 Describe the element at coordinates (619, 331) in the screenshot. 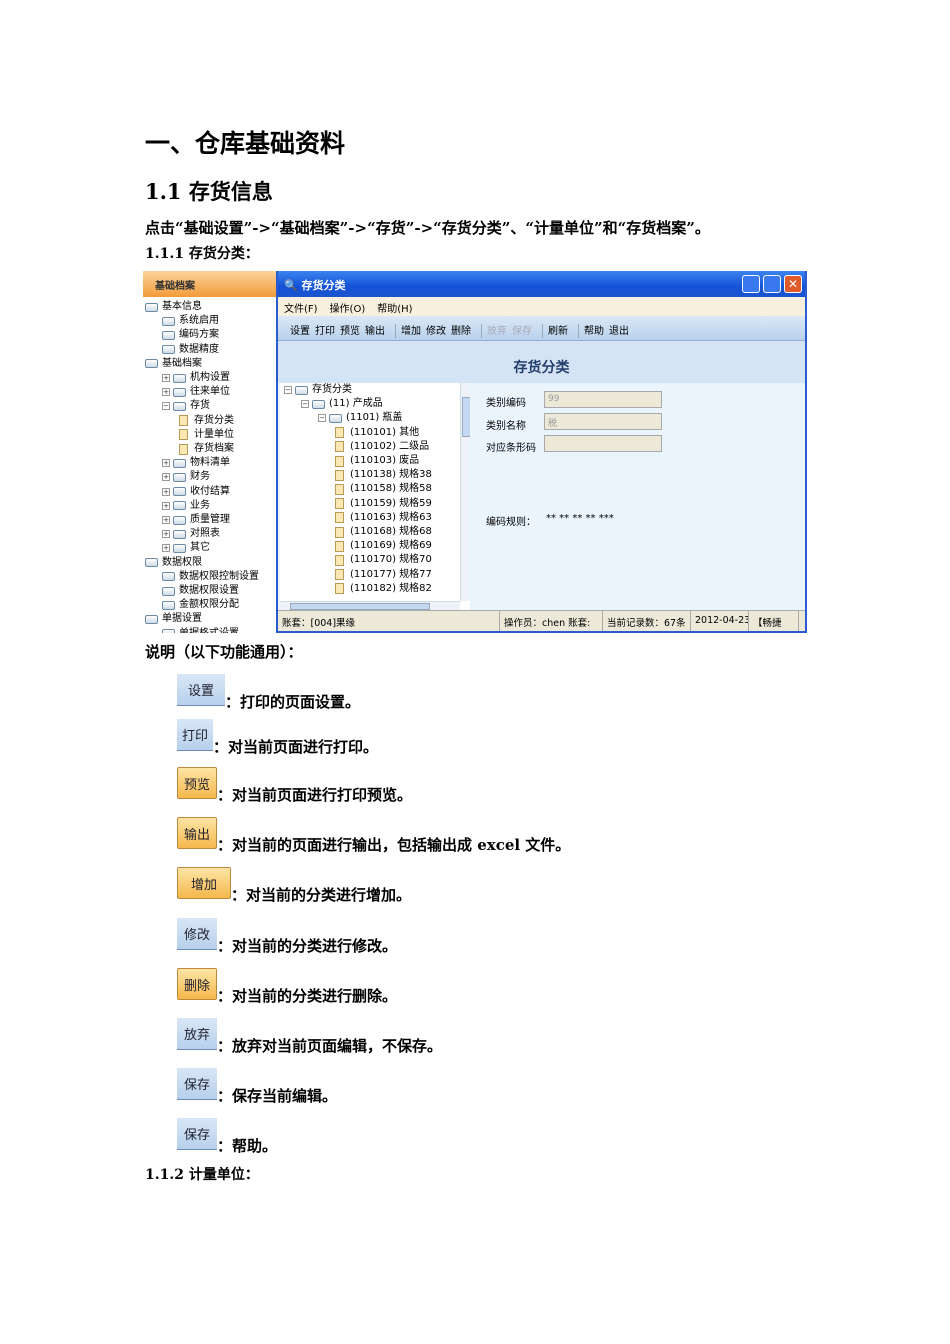

I see `toolbar-button: 退出` at that location.